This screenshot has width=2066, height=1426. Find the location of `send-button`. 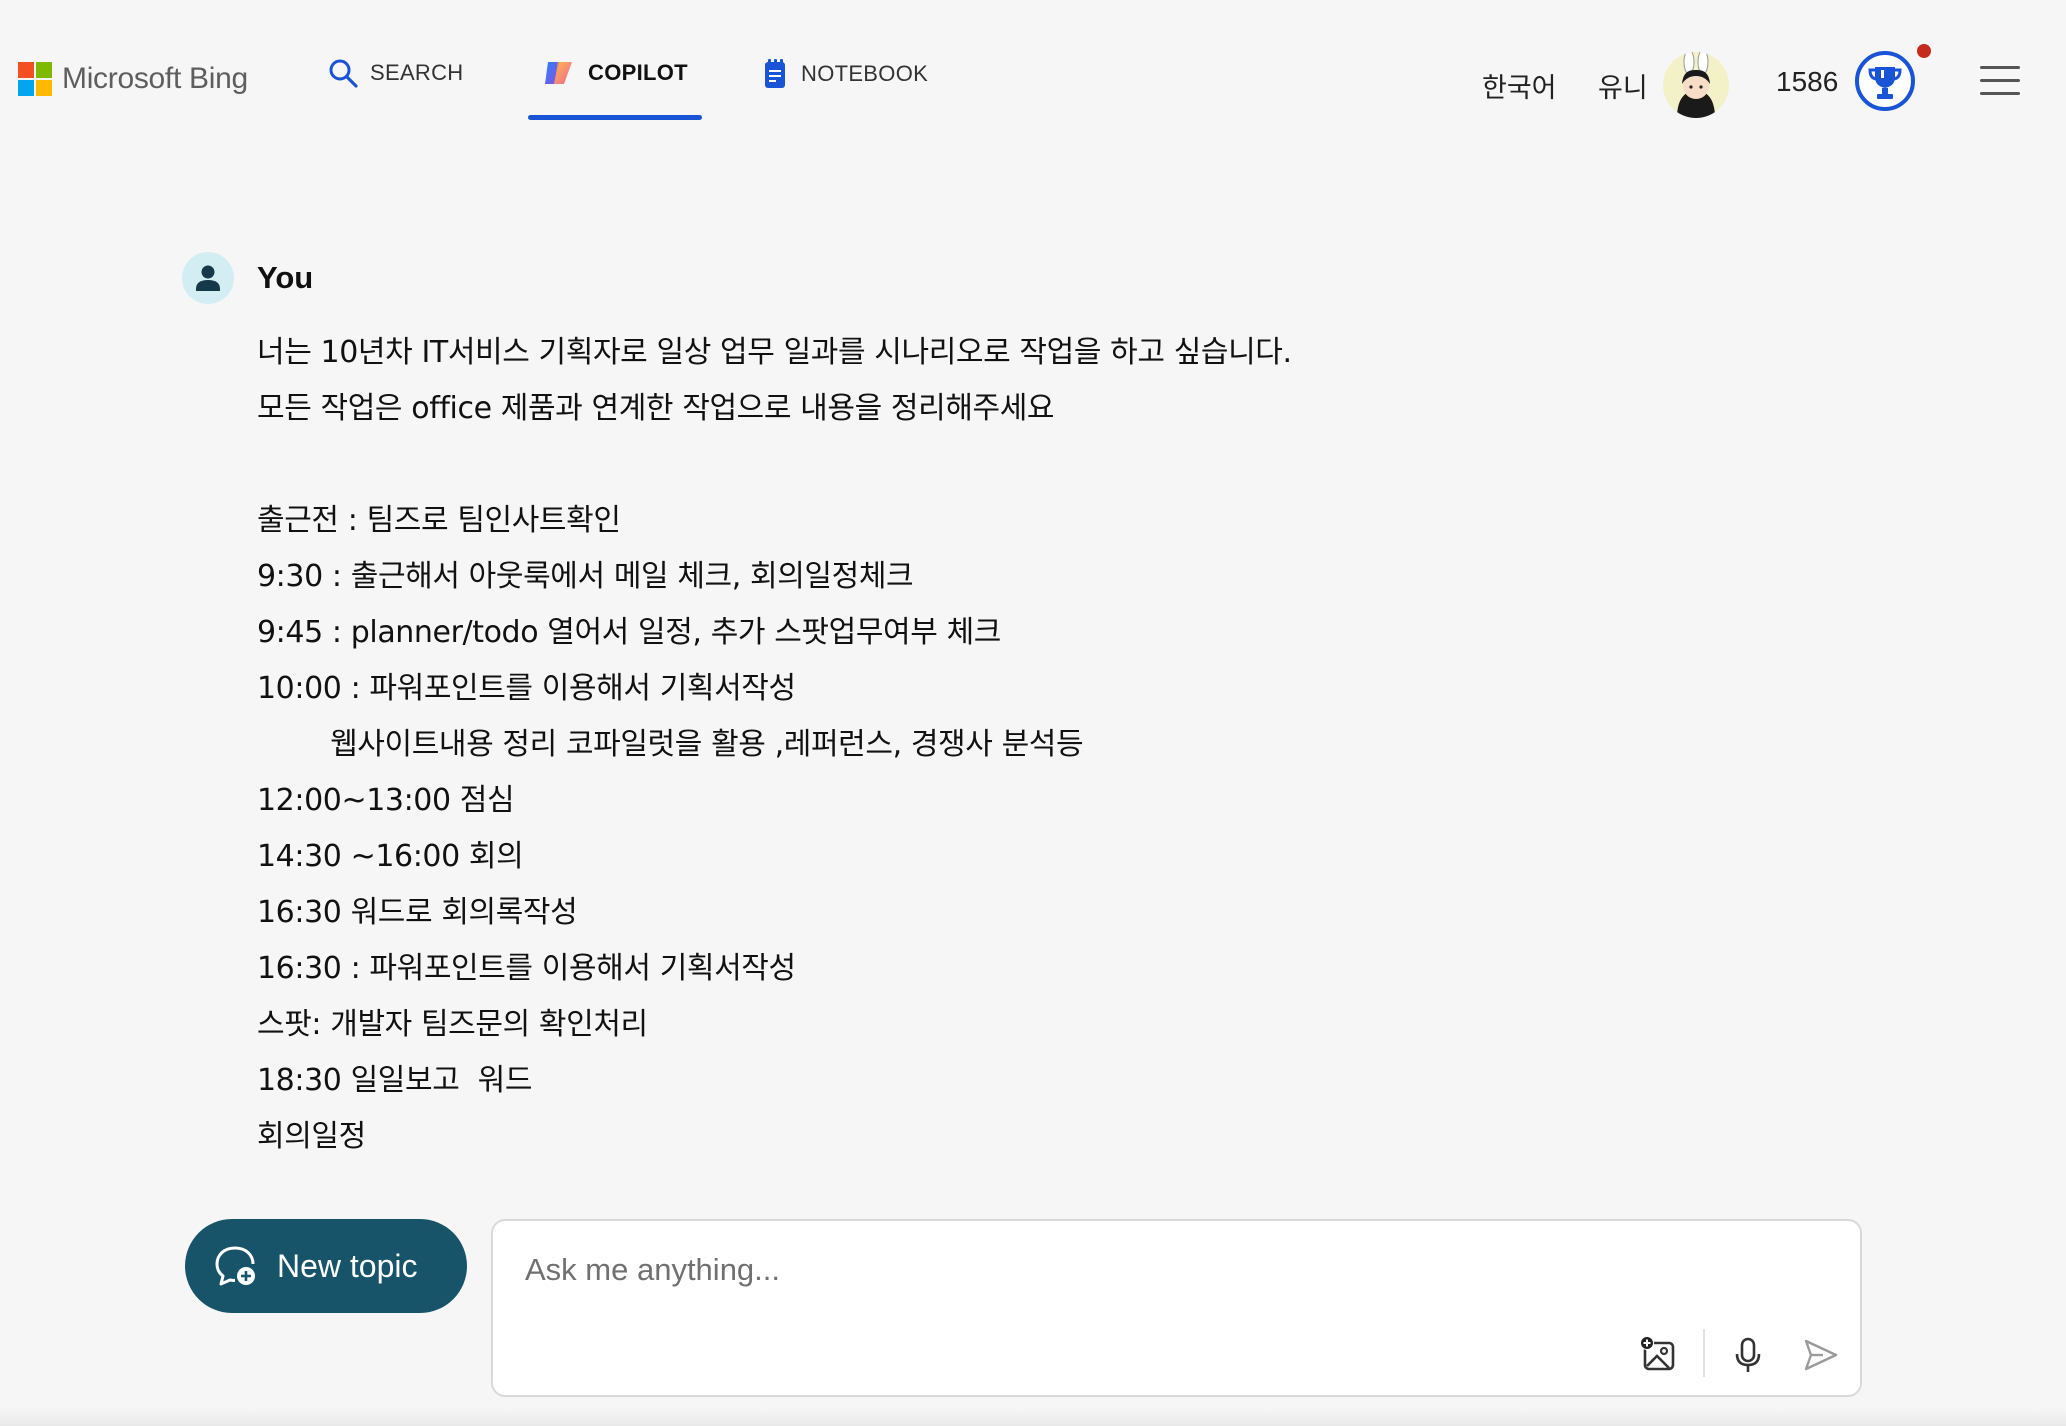

send-button is located at coordinates (1821, 1355).